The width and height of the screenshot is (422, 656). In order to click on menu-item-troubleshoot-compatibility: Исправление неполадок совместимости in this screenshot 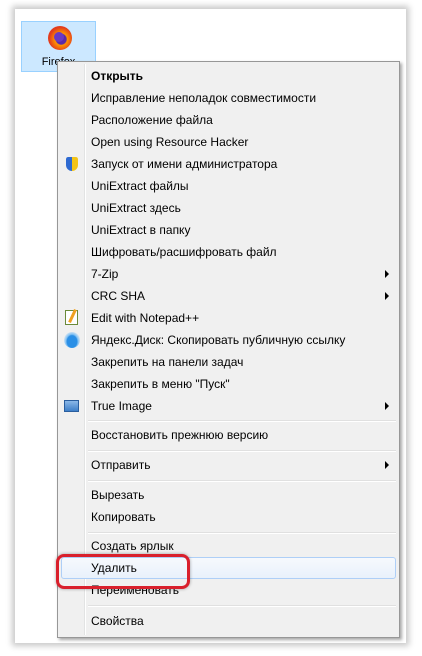, I will do `click(228, 98)`.